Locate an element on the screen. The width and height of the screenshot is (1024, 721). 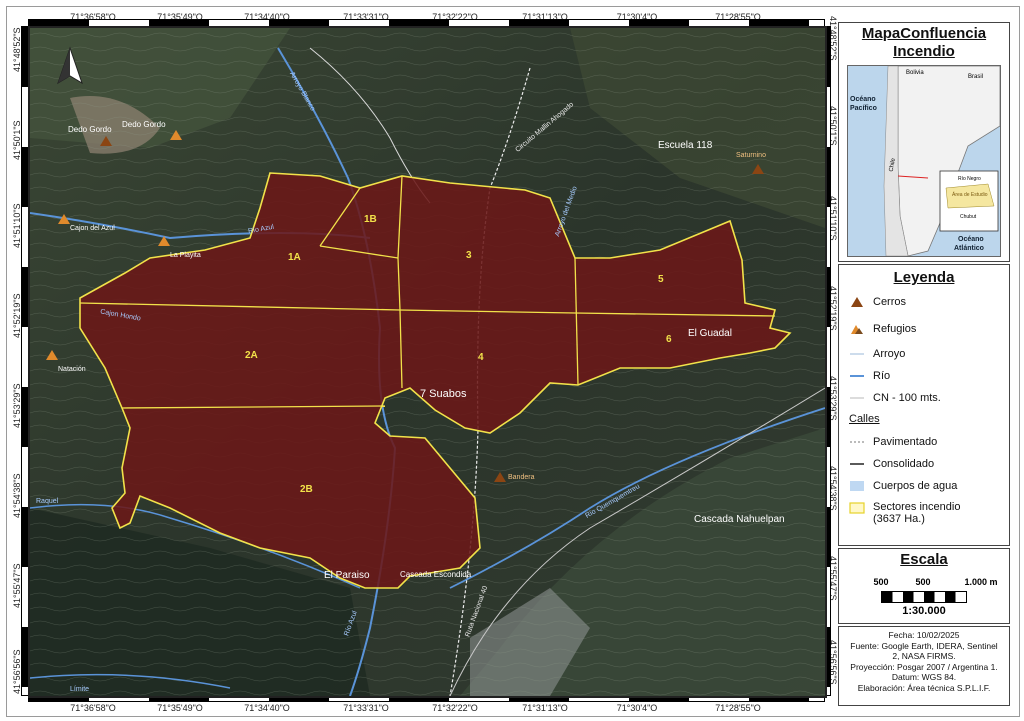
legend-label: Sectores incendio is located at coordinates (917, 507).